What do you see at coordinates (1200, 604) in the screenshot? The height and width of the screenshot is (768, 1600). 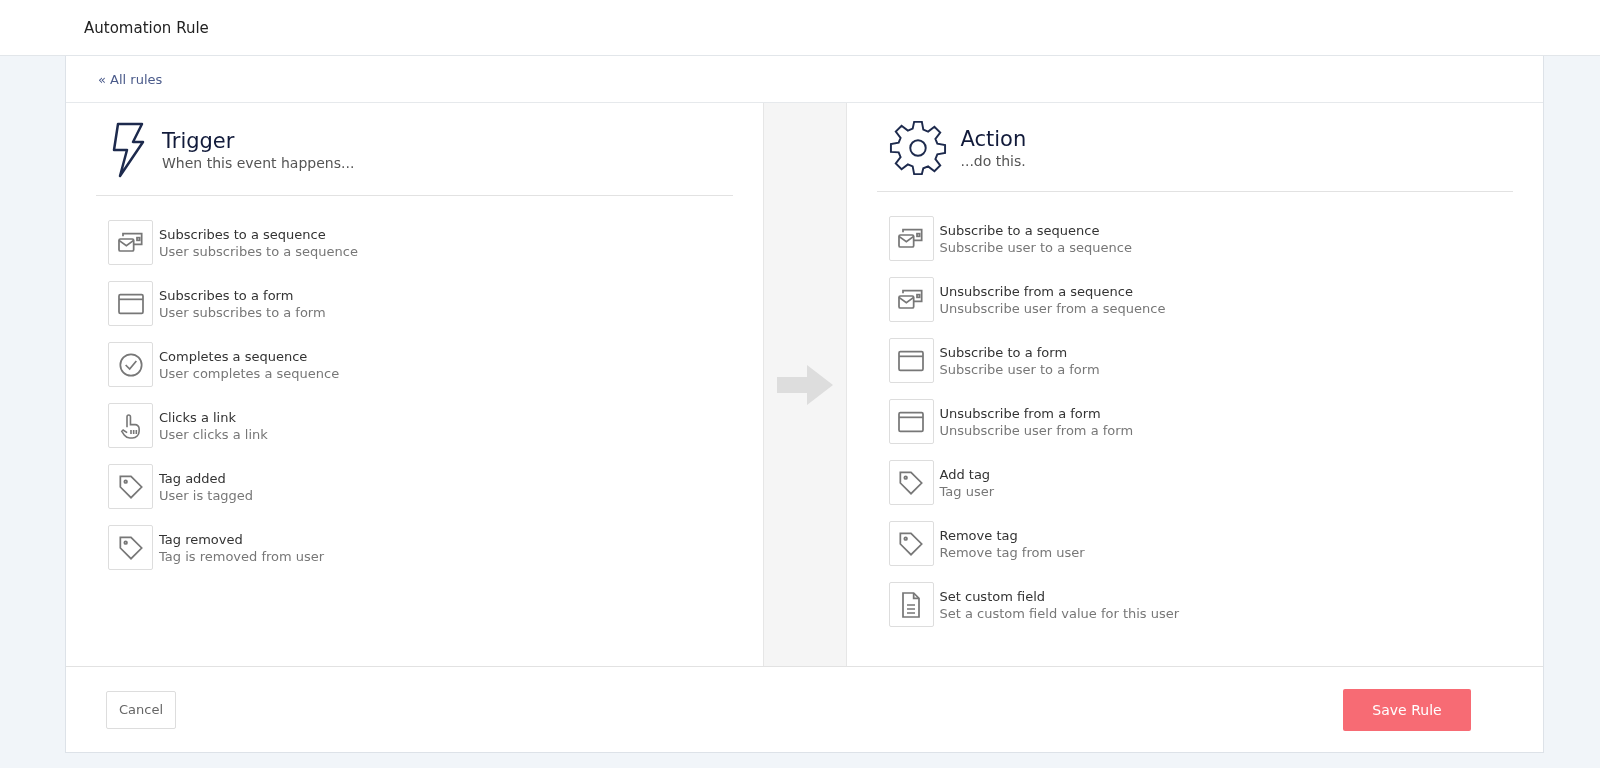 I see `option-item: Set custom field Set a custom field value for this user` at bounding box center [1200, 604].